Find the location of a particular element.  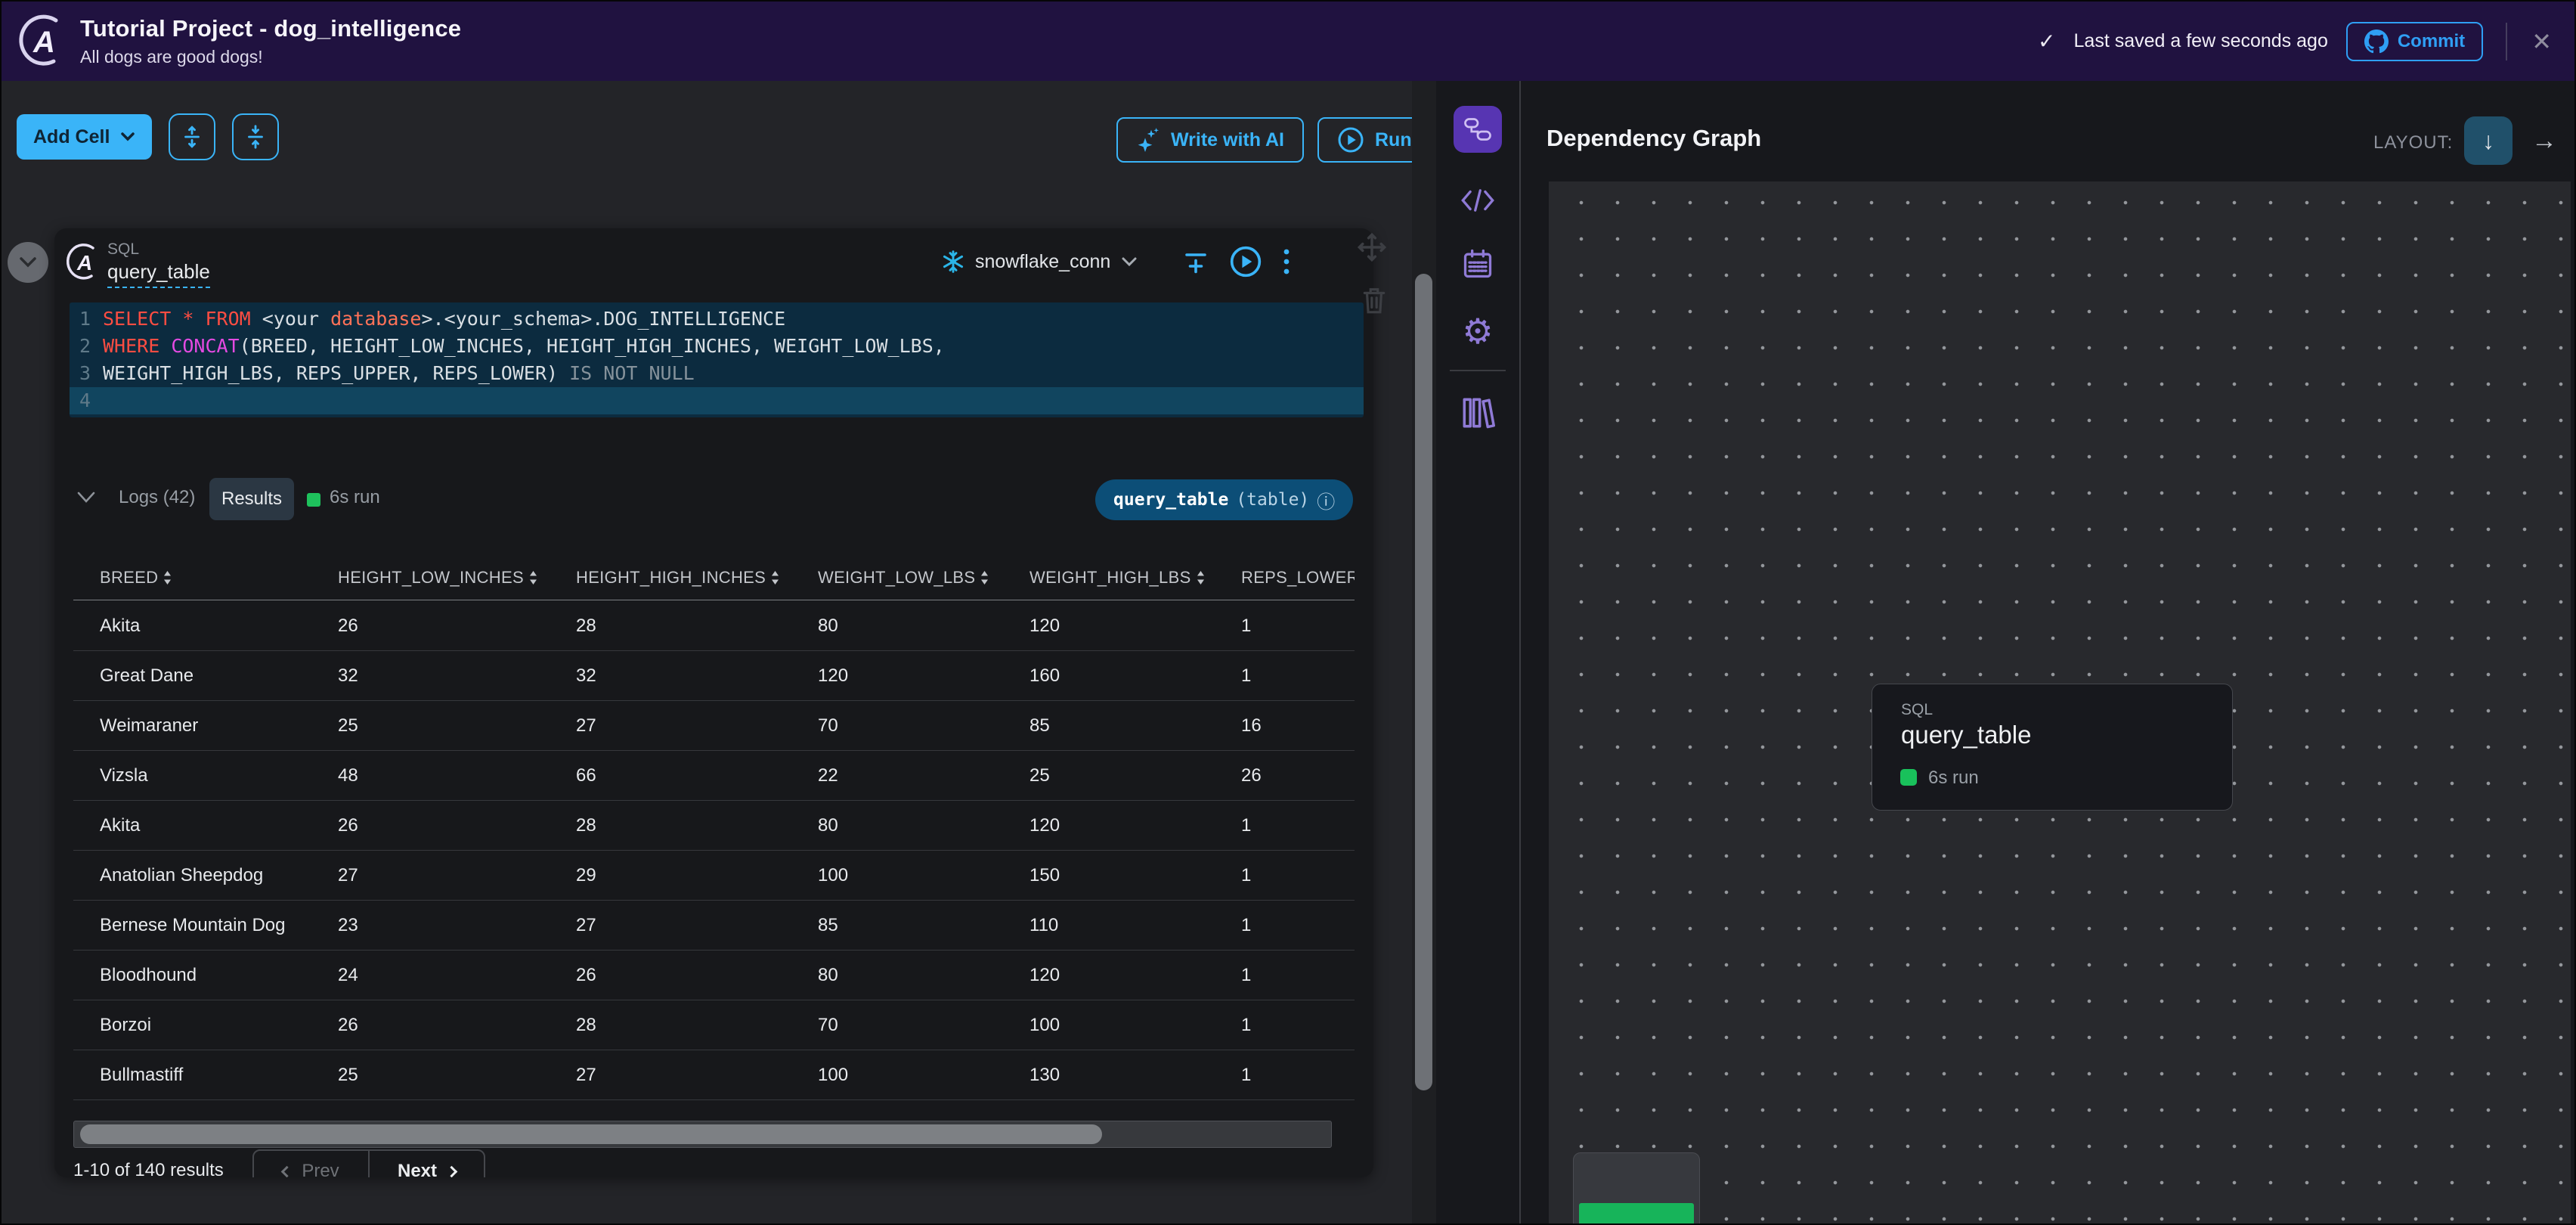

add-cell-button: Add Cell is located at coordinates (85, 137).